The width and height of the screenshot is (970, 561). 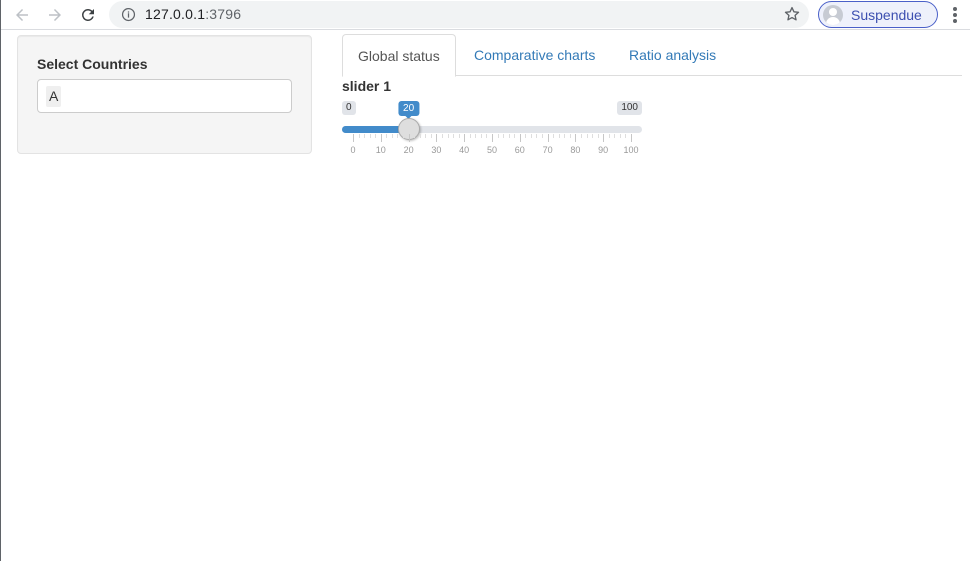 I want to click on tab-comparative-charts: Comparative charts, so click(x=534, y=55).